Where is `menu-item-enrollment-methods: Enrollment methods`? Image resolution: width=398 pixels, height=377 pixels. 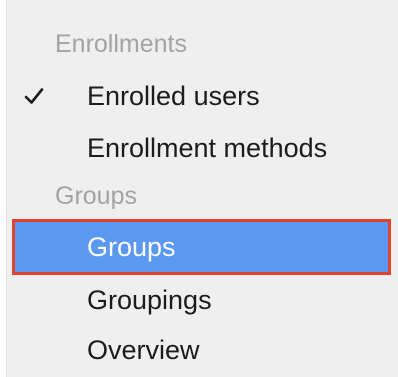 menu-item-enrollment-methods: Enrollment methods is located at coordinates (202, 148).